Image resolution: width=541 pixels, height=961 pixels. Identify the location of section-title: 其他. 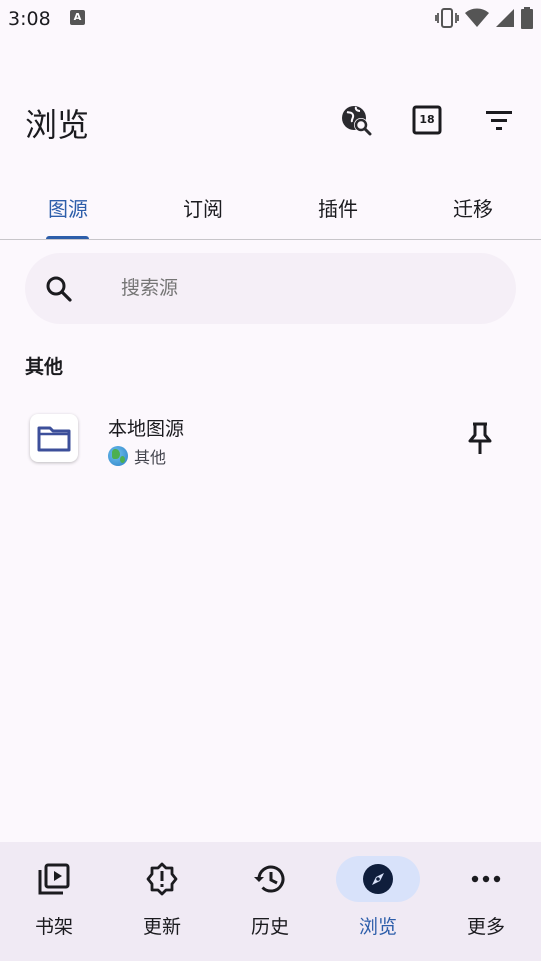
(44, 367).